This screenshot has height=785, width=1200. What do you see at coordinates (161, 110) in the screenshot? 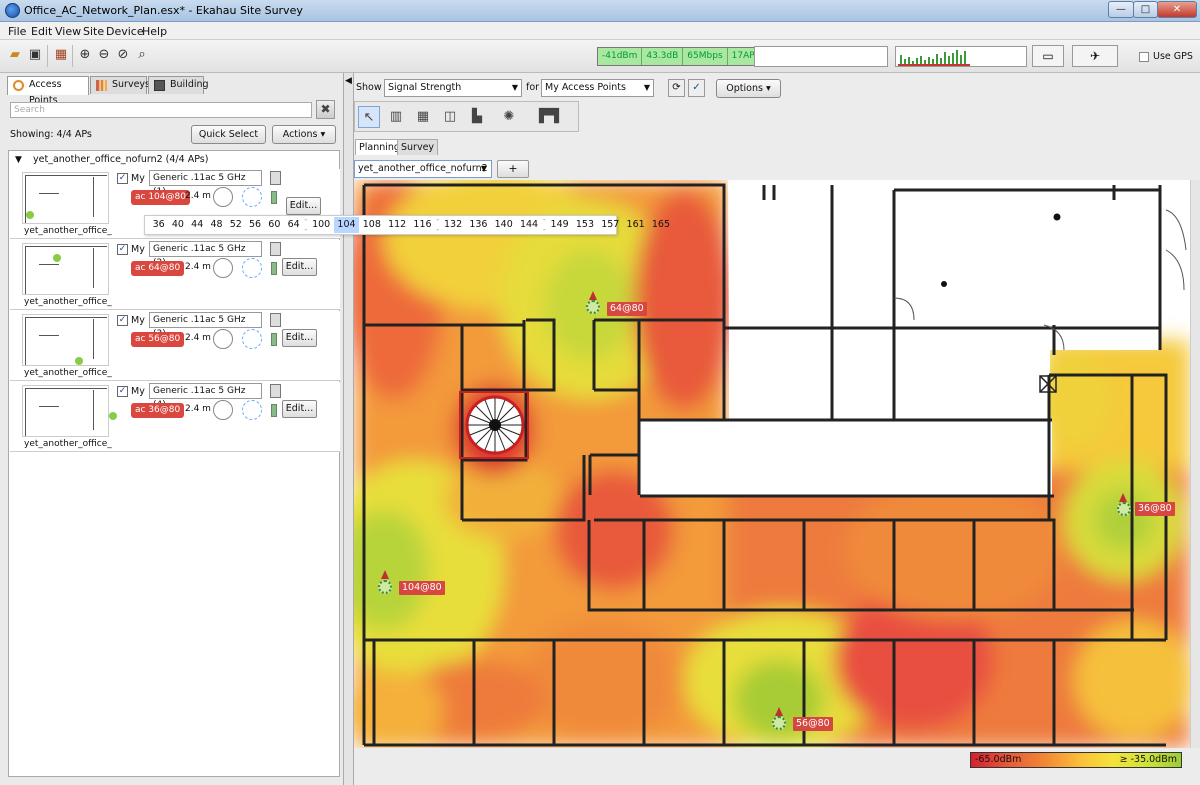
I see `search-input: Search` at bounding box center [161, 110].